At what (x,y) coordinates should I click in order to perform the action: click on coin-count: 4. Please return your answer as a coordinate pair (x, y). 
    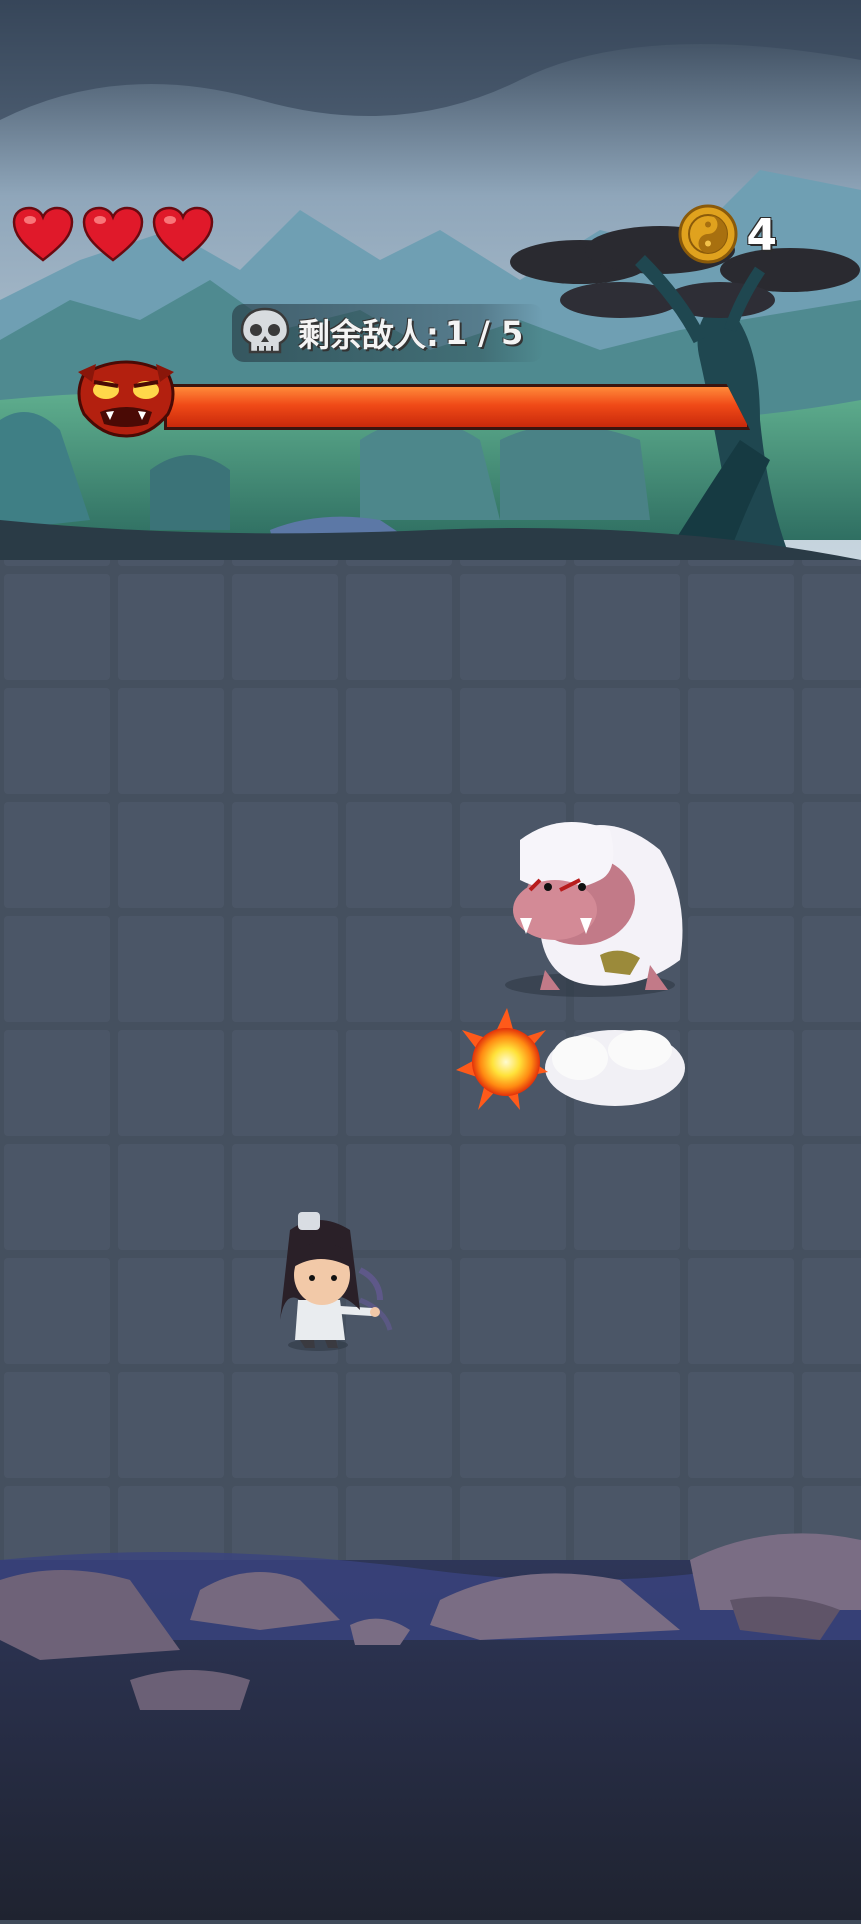
    Looking at the image, I should click on (761, 235).